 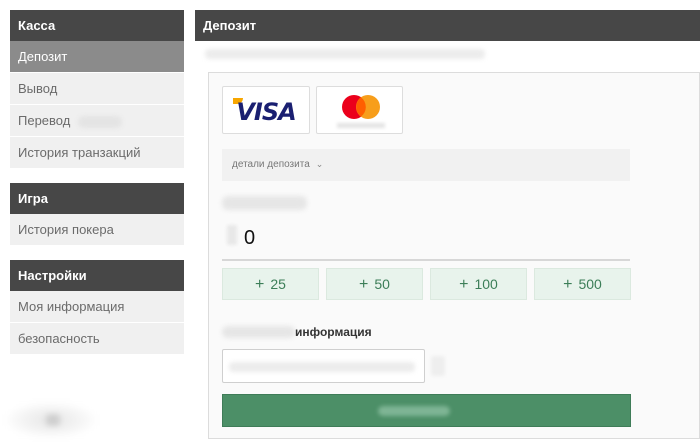 I want to click on sidebar-item-security: безопасность, so click(x=97, y=339).